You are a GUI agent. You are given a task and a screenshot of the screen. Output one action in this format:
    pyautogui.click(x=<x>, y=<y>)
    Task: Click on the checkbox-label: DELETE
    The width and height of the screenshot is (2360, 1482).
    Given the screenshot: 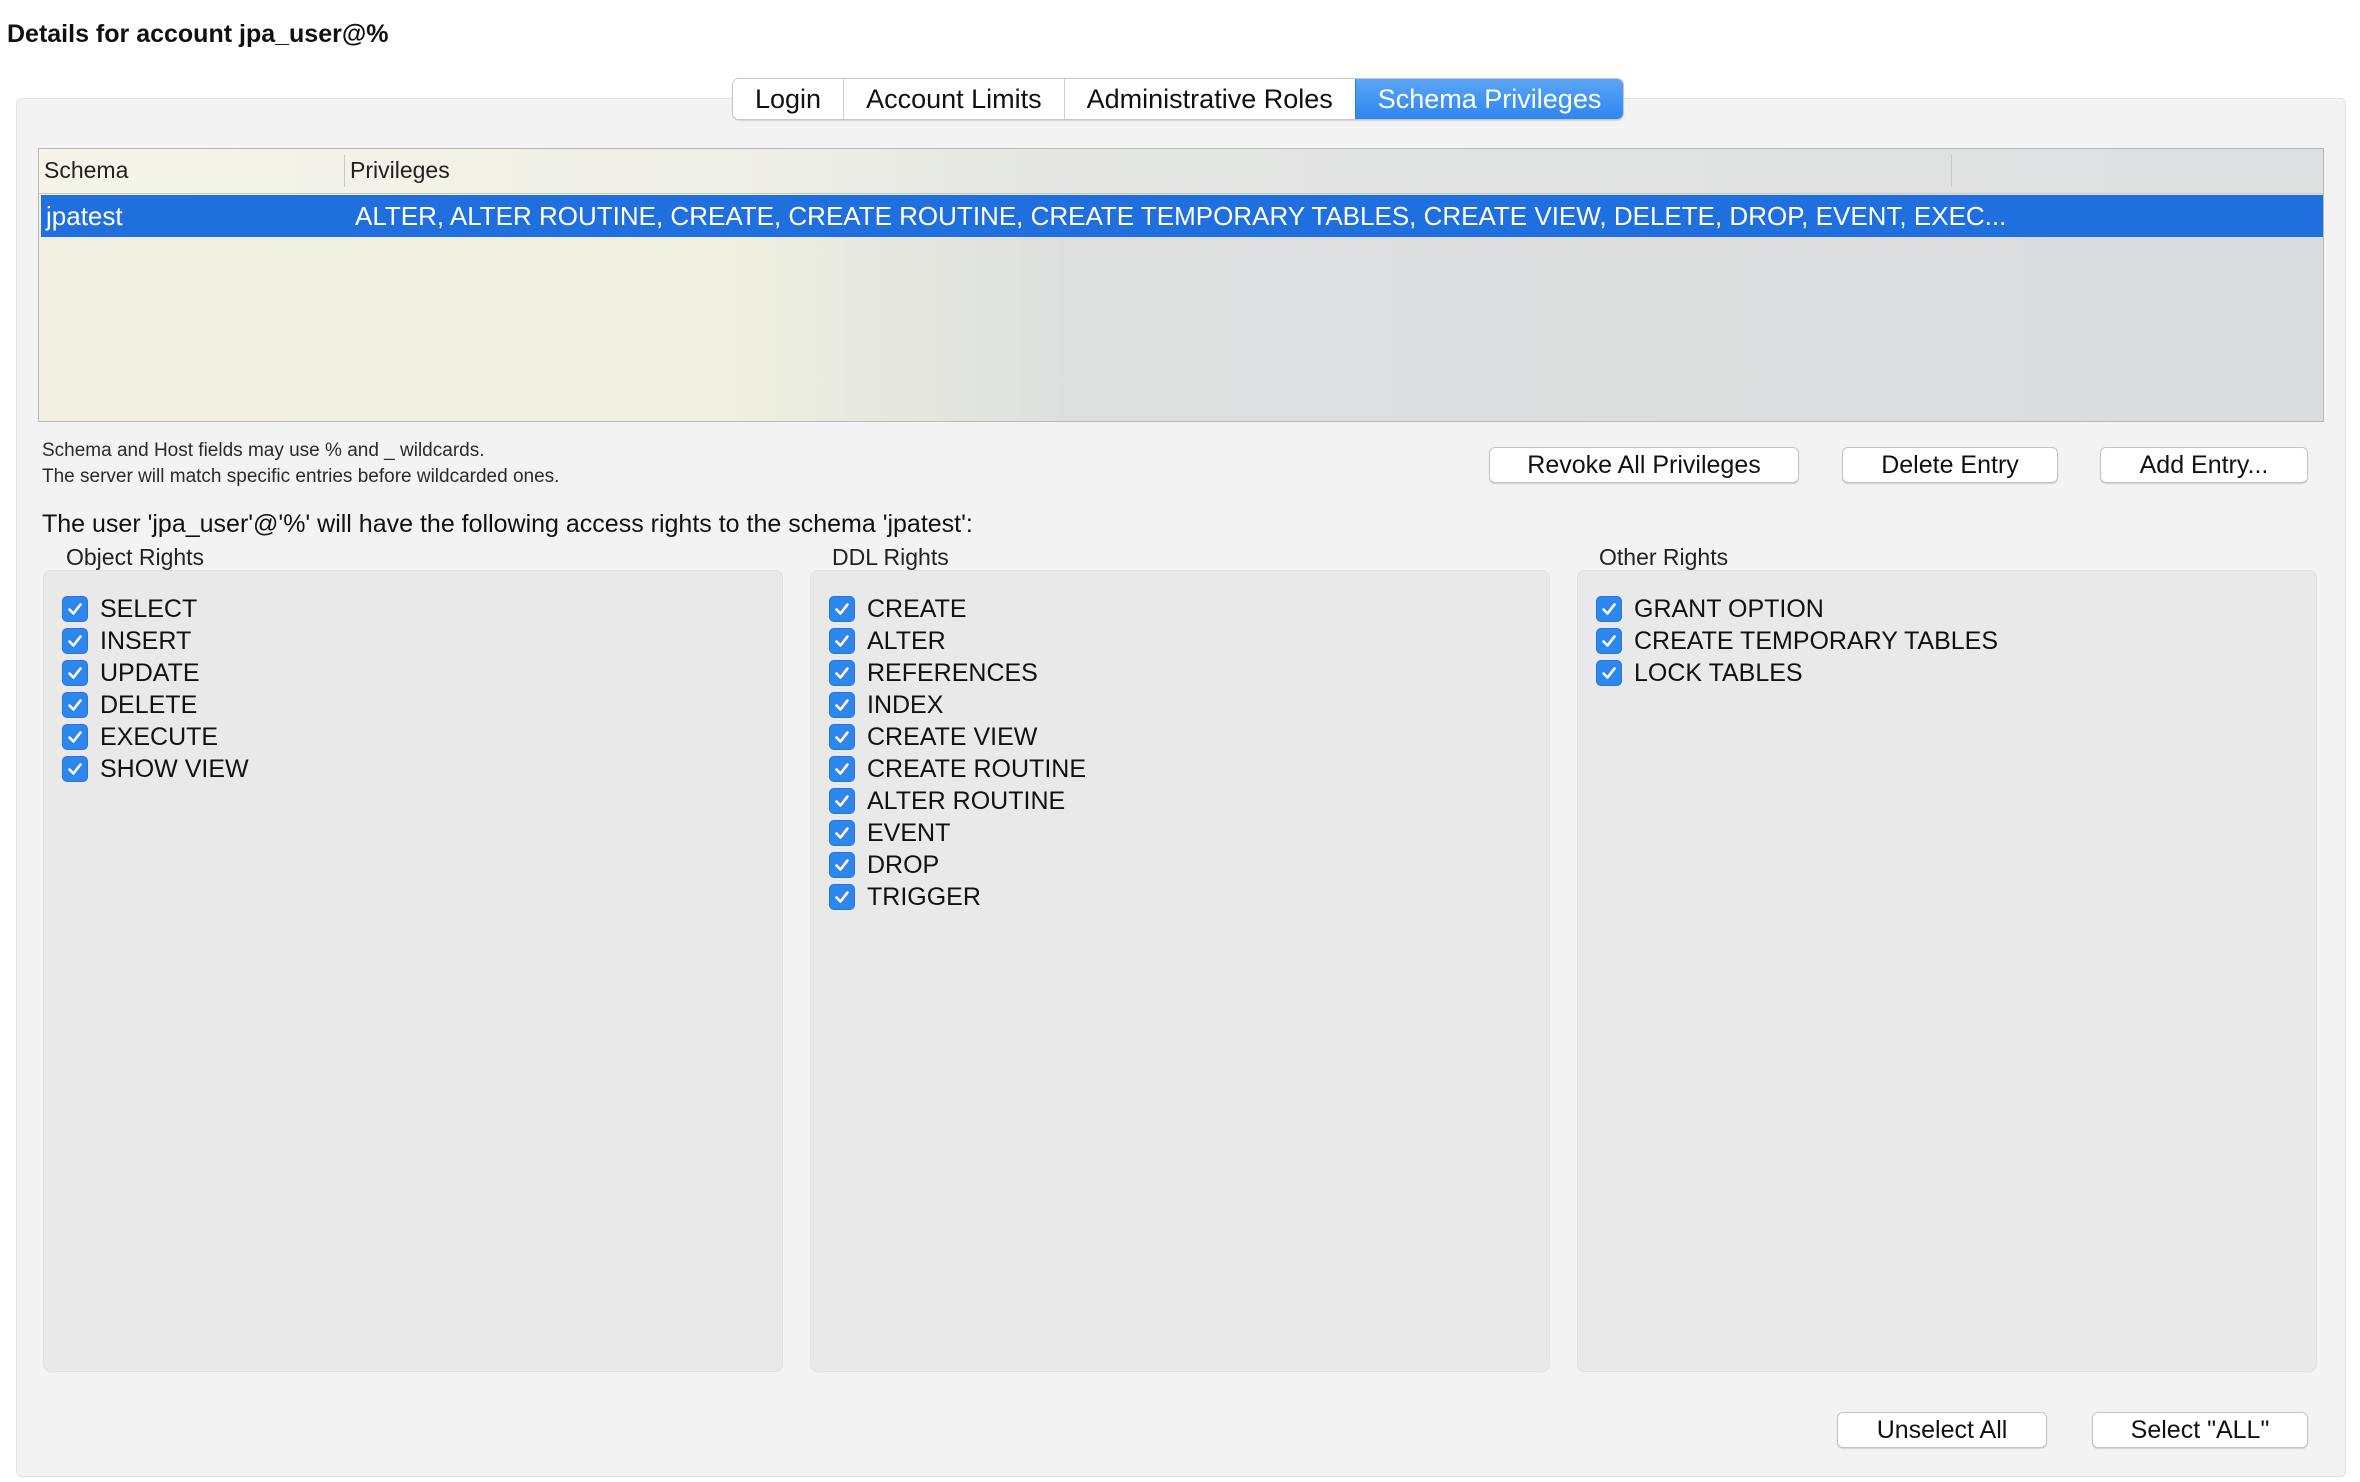 What is the action you would take?
    pyautogui.click(x=149, y=704)
    